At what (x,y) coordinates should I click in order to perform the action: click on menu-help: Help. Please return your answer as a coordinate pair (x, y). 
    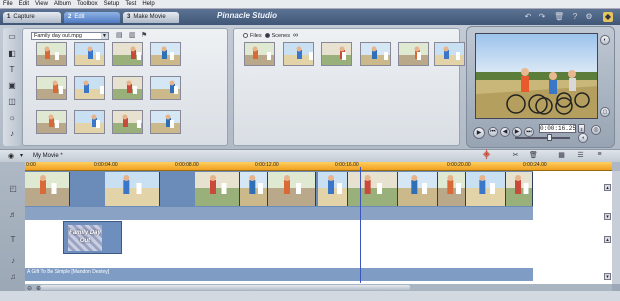
    Looking at the image, I should click on (148, 4).